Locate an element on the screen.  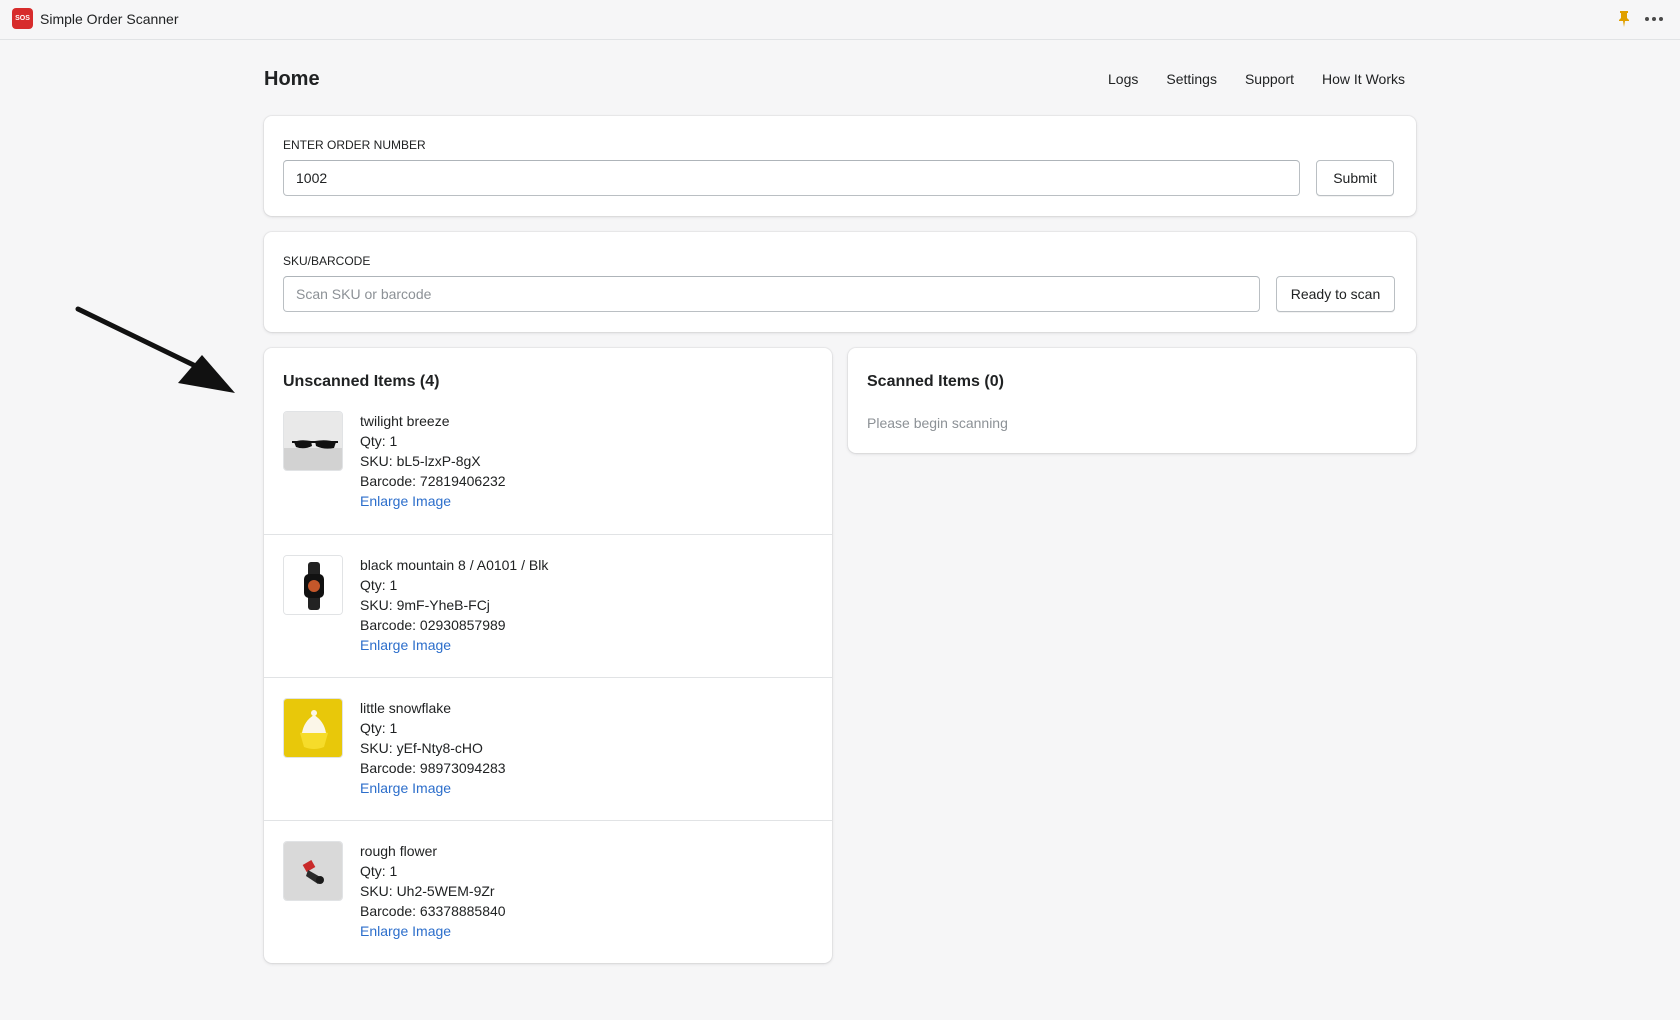
item-barcode: Barcode: 72819406232 is located at coordinates (433, 481).